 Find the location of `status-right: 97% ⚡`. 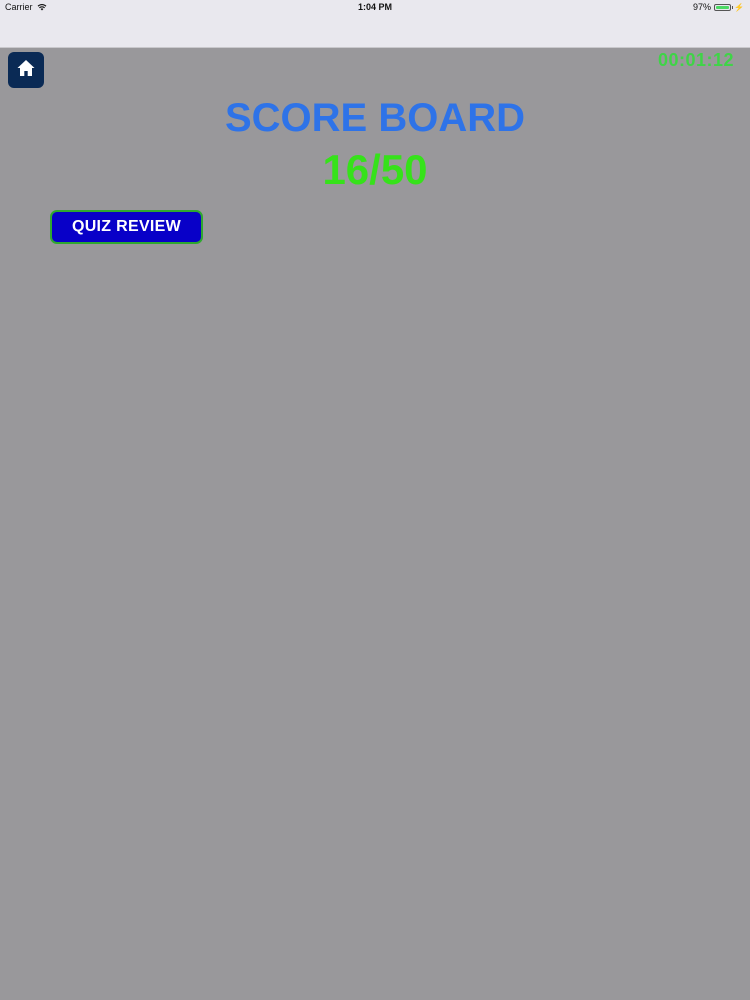

status-right: 97% ⚡ is located at coordinates (718, 7).